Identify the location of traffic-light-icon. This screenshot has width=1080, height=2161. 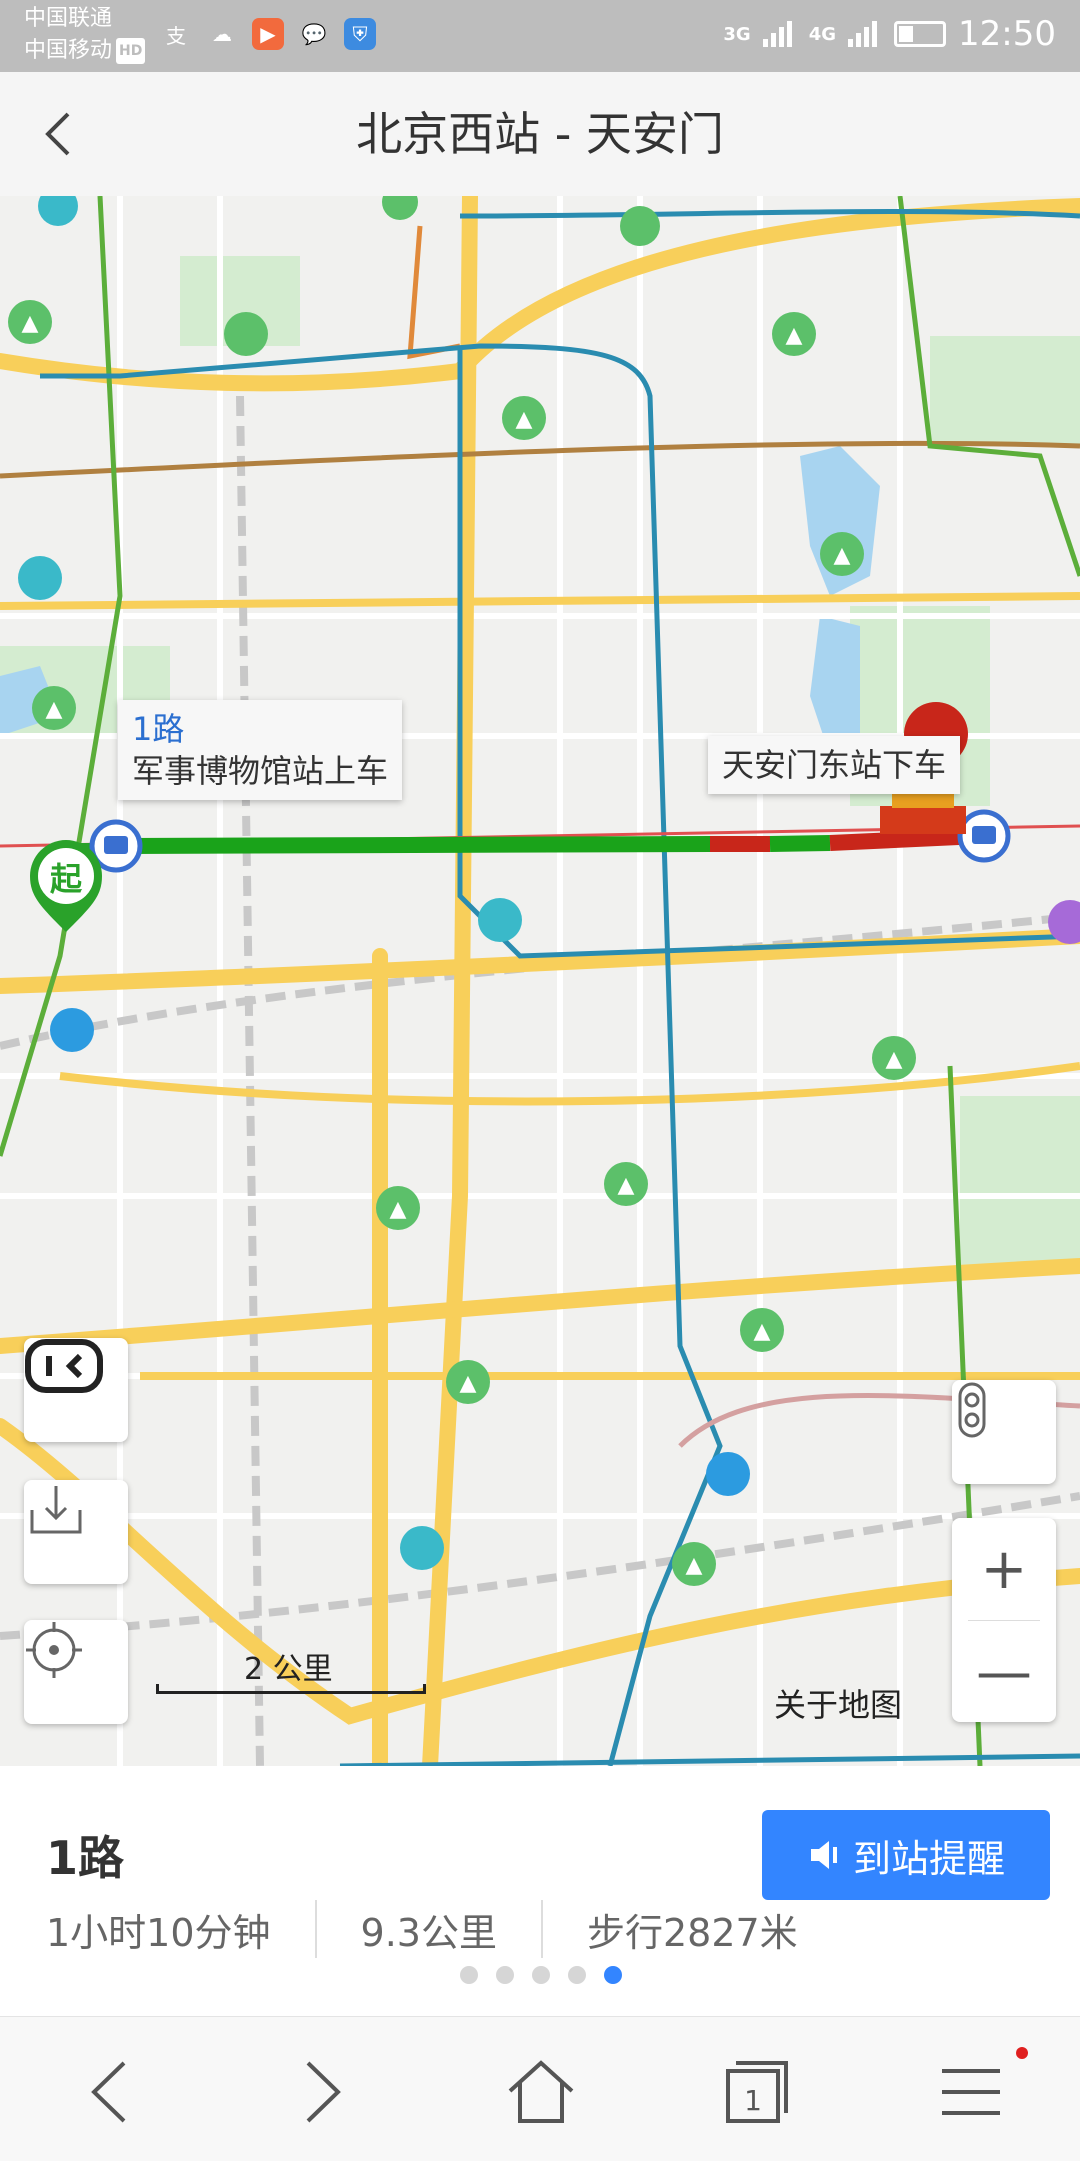
(972, 1410).